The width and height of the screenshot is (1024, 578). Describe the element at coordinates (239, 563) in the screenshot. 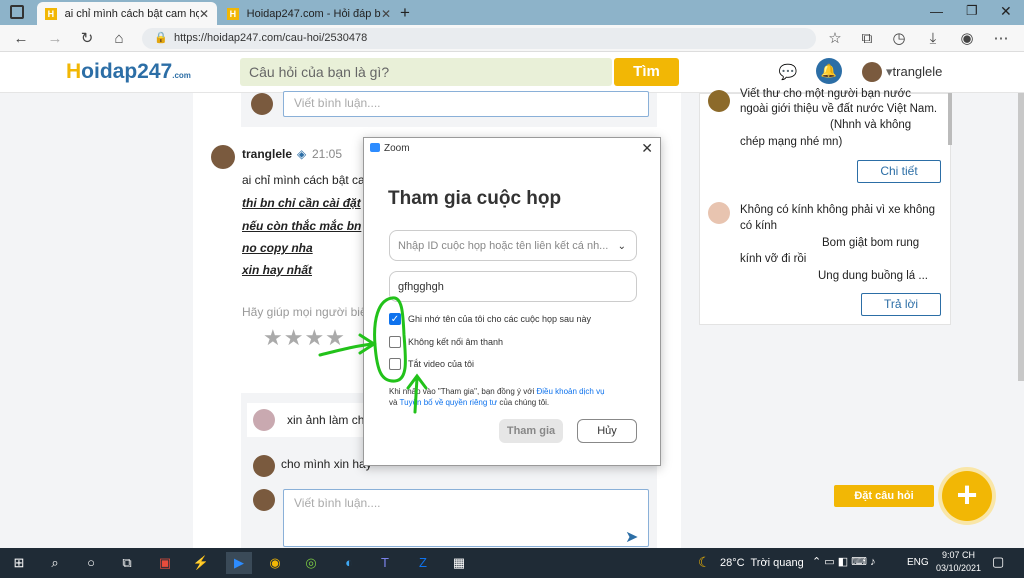

I see `zoom-taskbar-icon: ▶` at that location.